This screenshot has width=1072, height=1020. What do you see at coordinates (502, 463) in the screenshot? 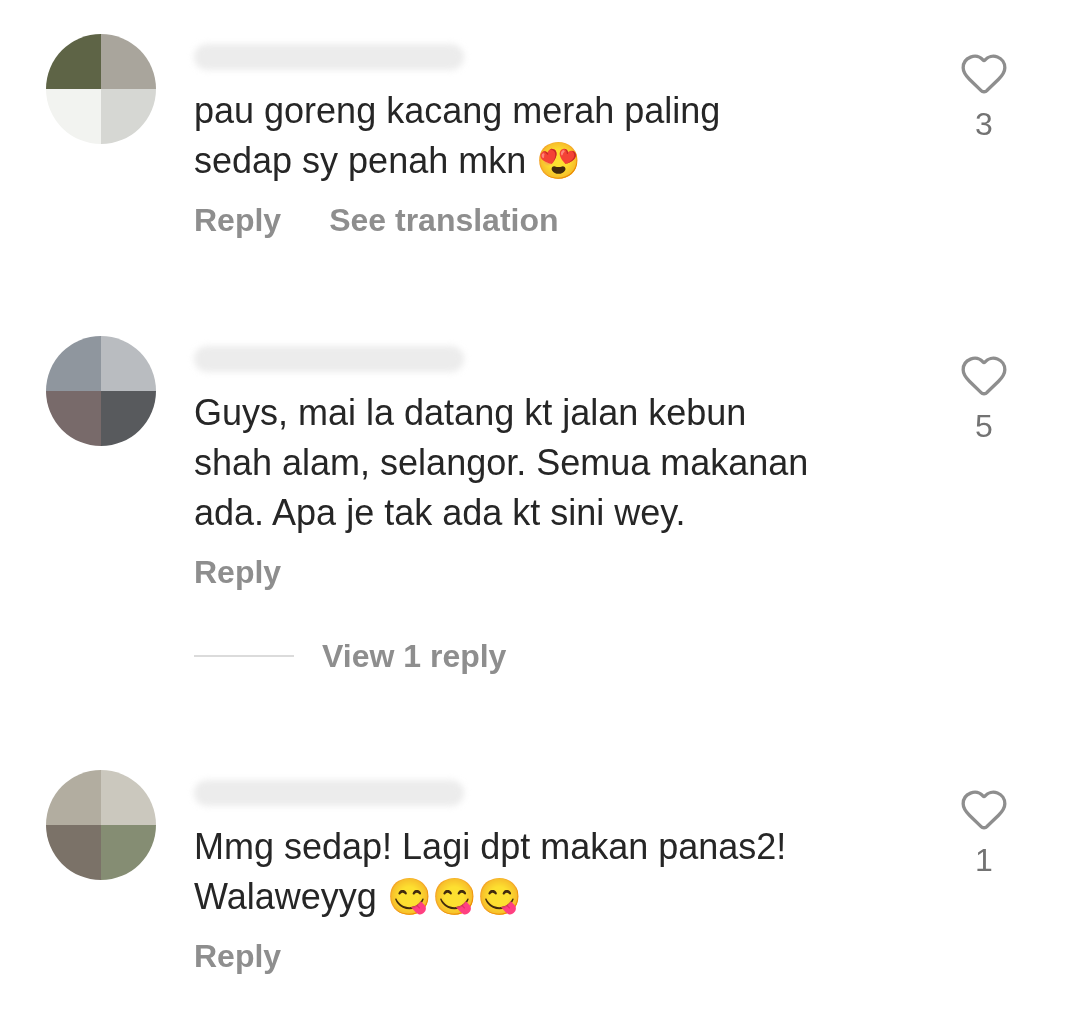
I see `comment-text: Guys, mai la datang kt jalan kebun shah alam, selangor. Semua makanan ada. Apa je tak ada kt sini wey.` at bounding box center [502, 463].